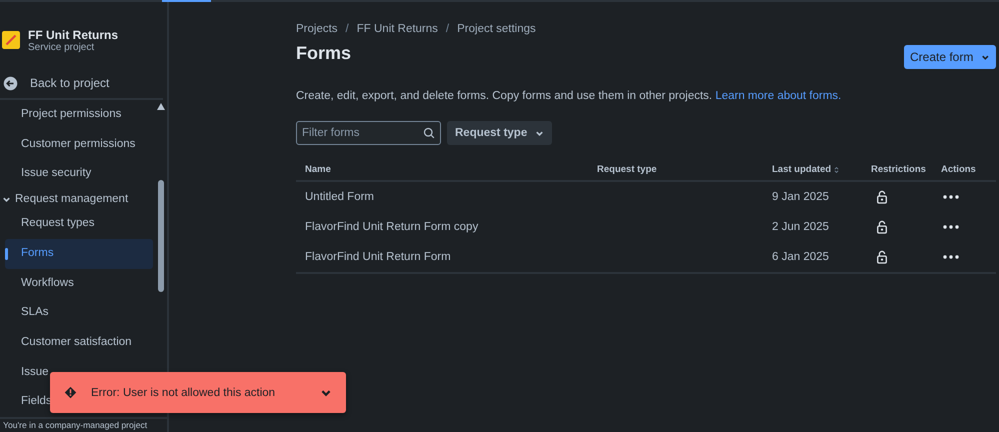 The width and height of the screenshot is (999, 432). What do you see at coordinates (627, 169) in the screenshot?
I see `column-header: Request type` at bounding box center [627, 169].